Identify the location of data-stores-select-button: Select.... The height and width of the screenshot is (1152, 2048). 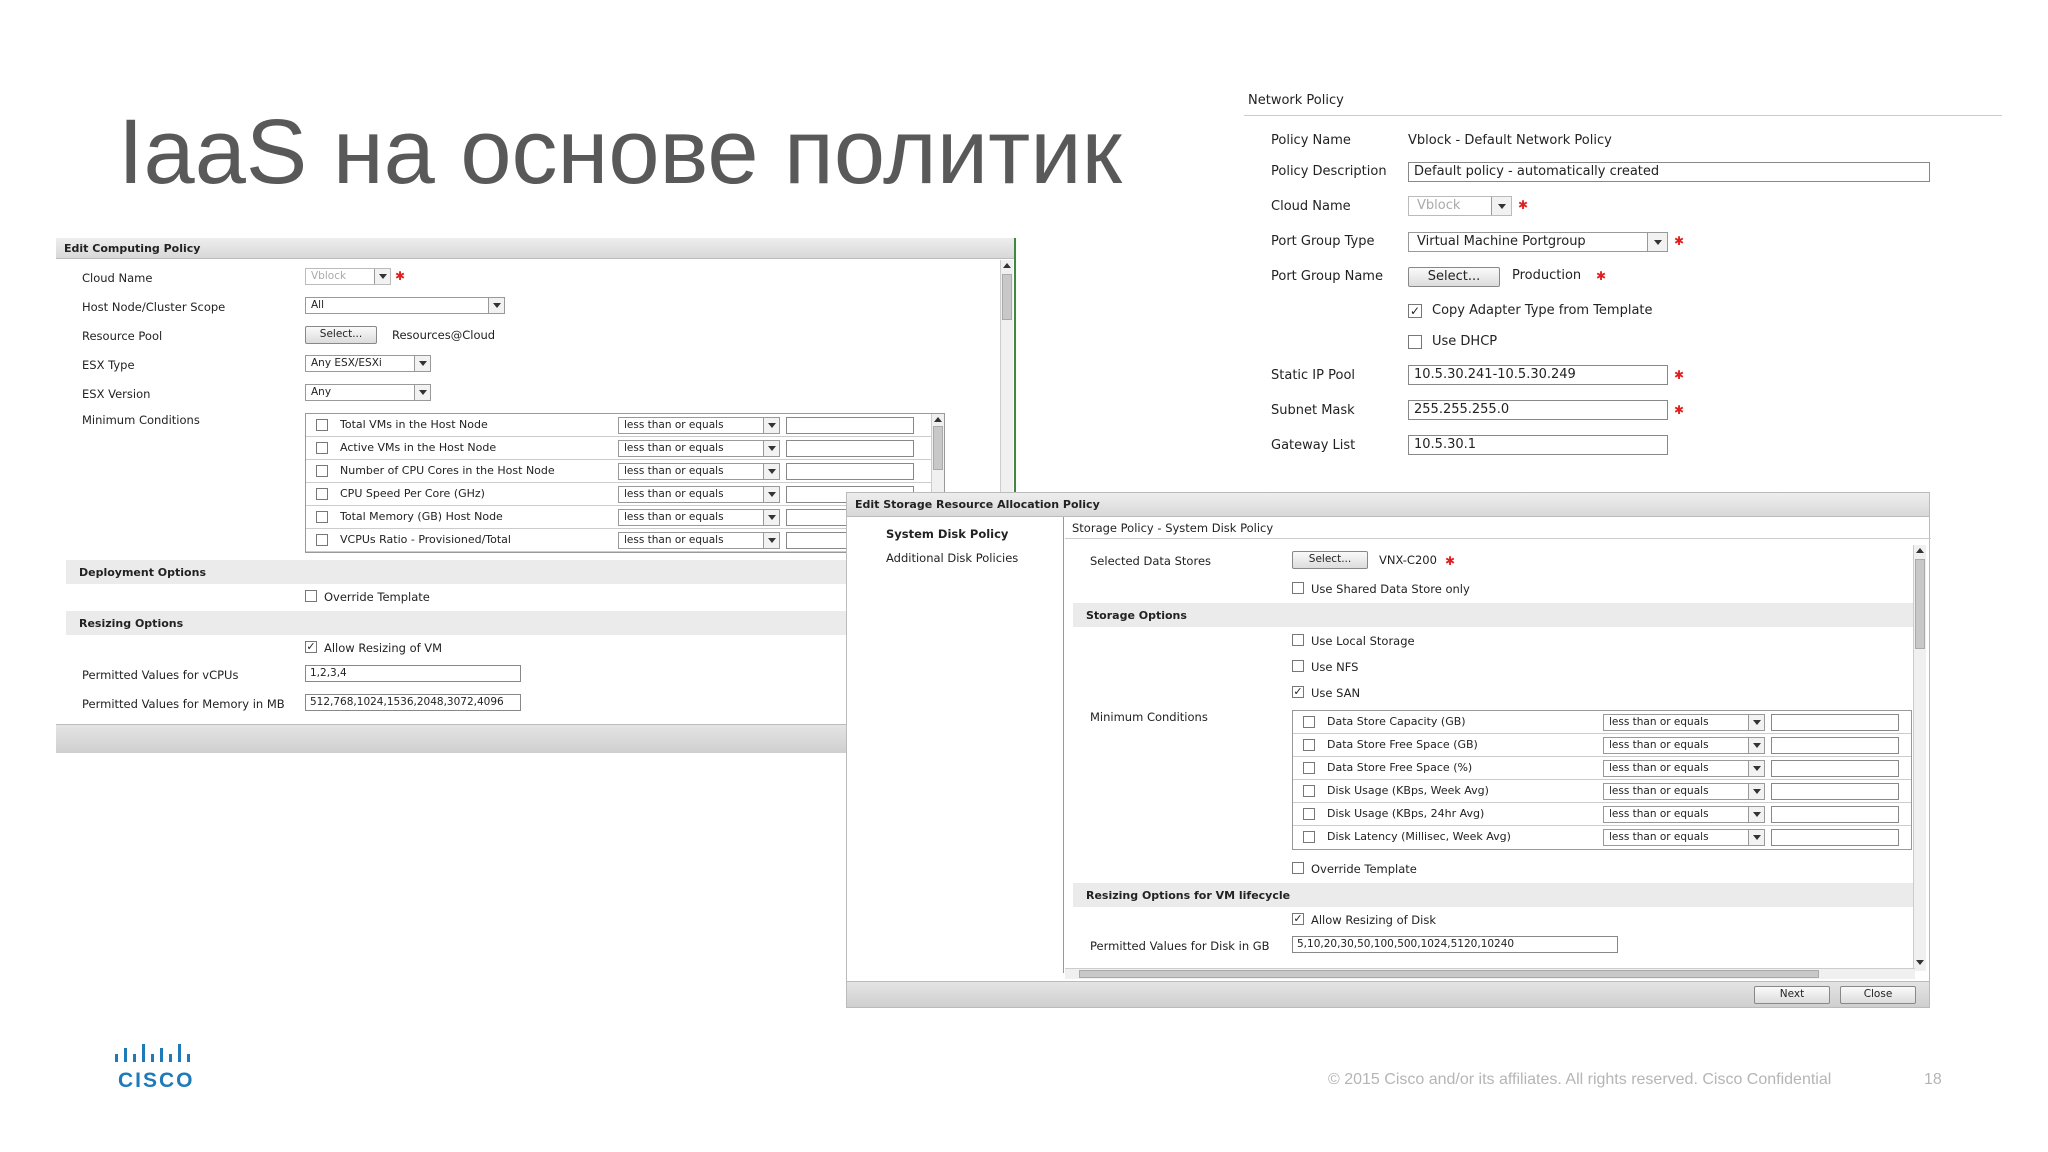
(1330, 560).